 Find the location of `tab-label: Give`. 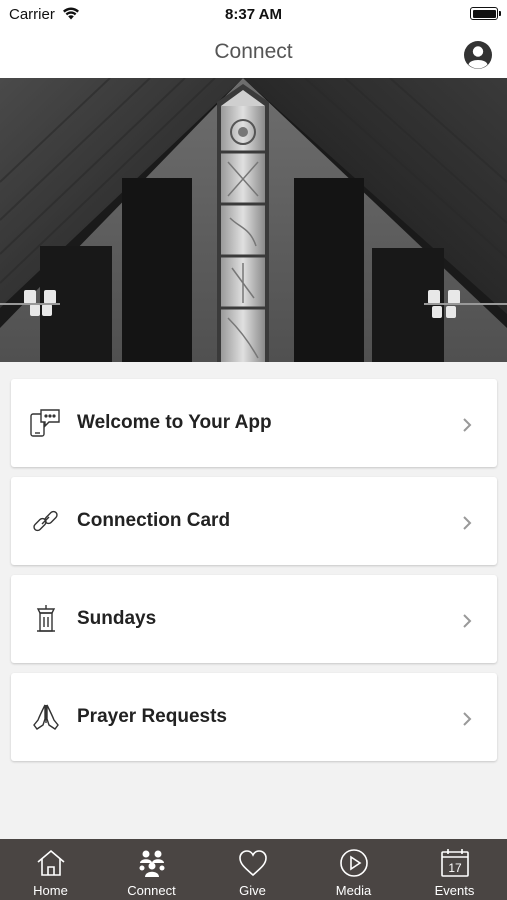

tab-label: Give is located at coordinates (252, 890).